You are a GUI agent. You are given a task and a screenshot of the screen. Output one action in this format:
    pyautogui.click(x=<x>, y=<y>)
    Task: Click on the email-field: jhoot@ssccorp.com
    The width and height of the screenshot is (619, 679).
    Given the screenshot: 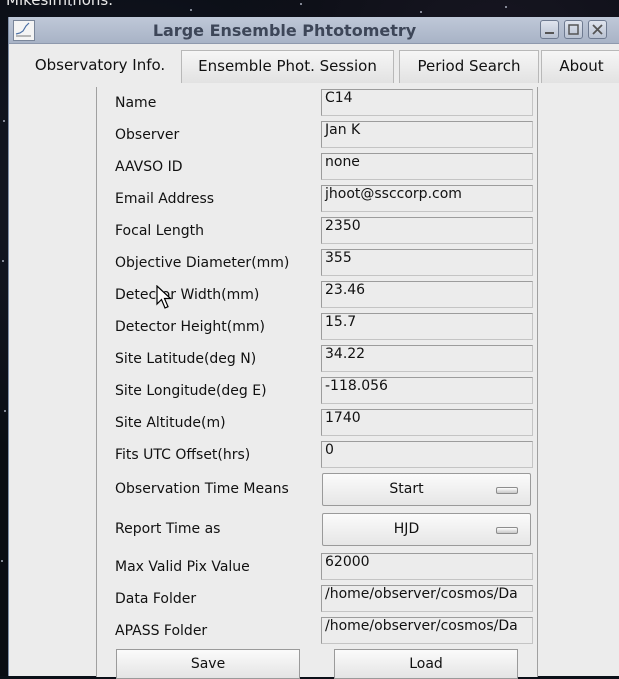 What is the action you would take?
    pyautogui.click(x=427, y=198)
    